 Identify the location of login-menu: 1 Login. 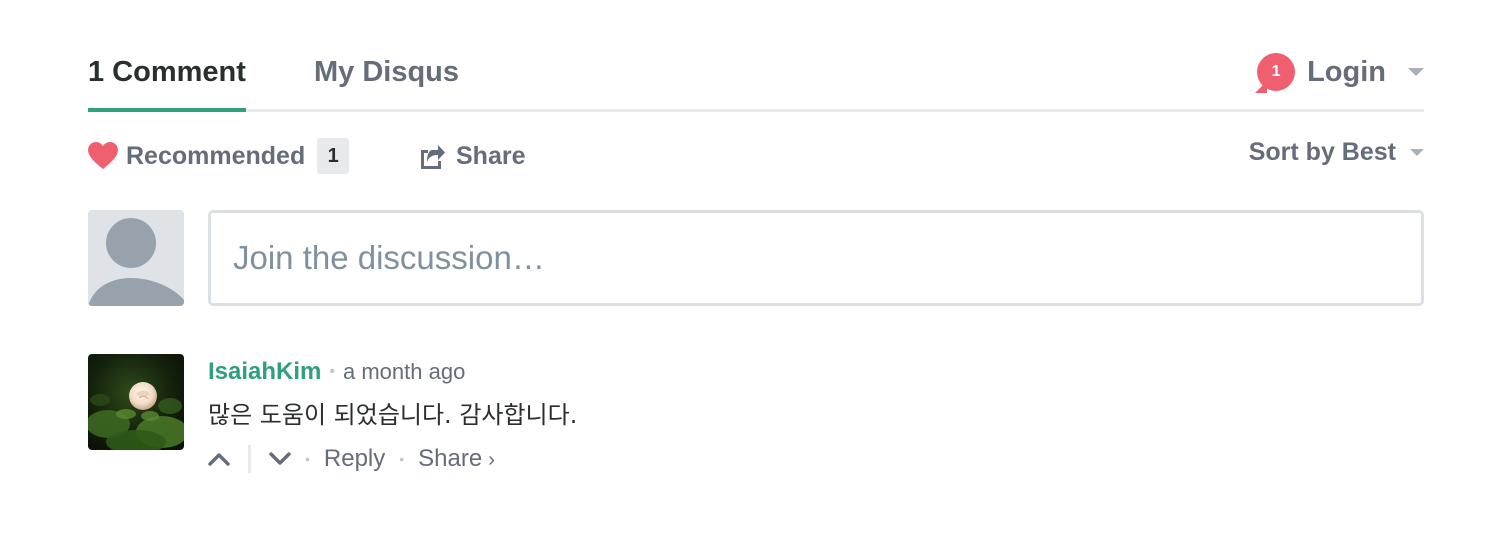
(1340, 72).